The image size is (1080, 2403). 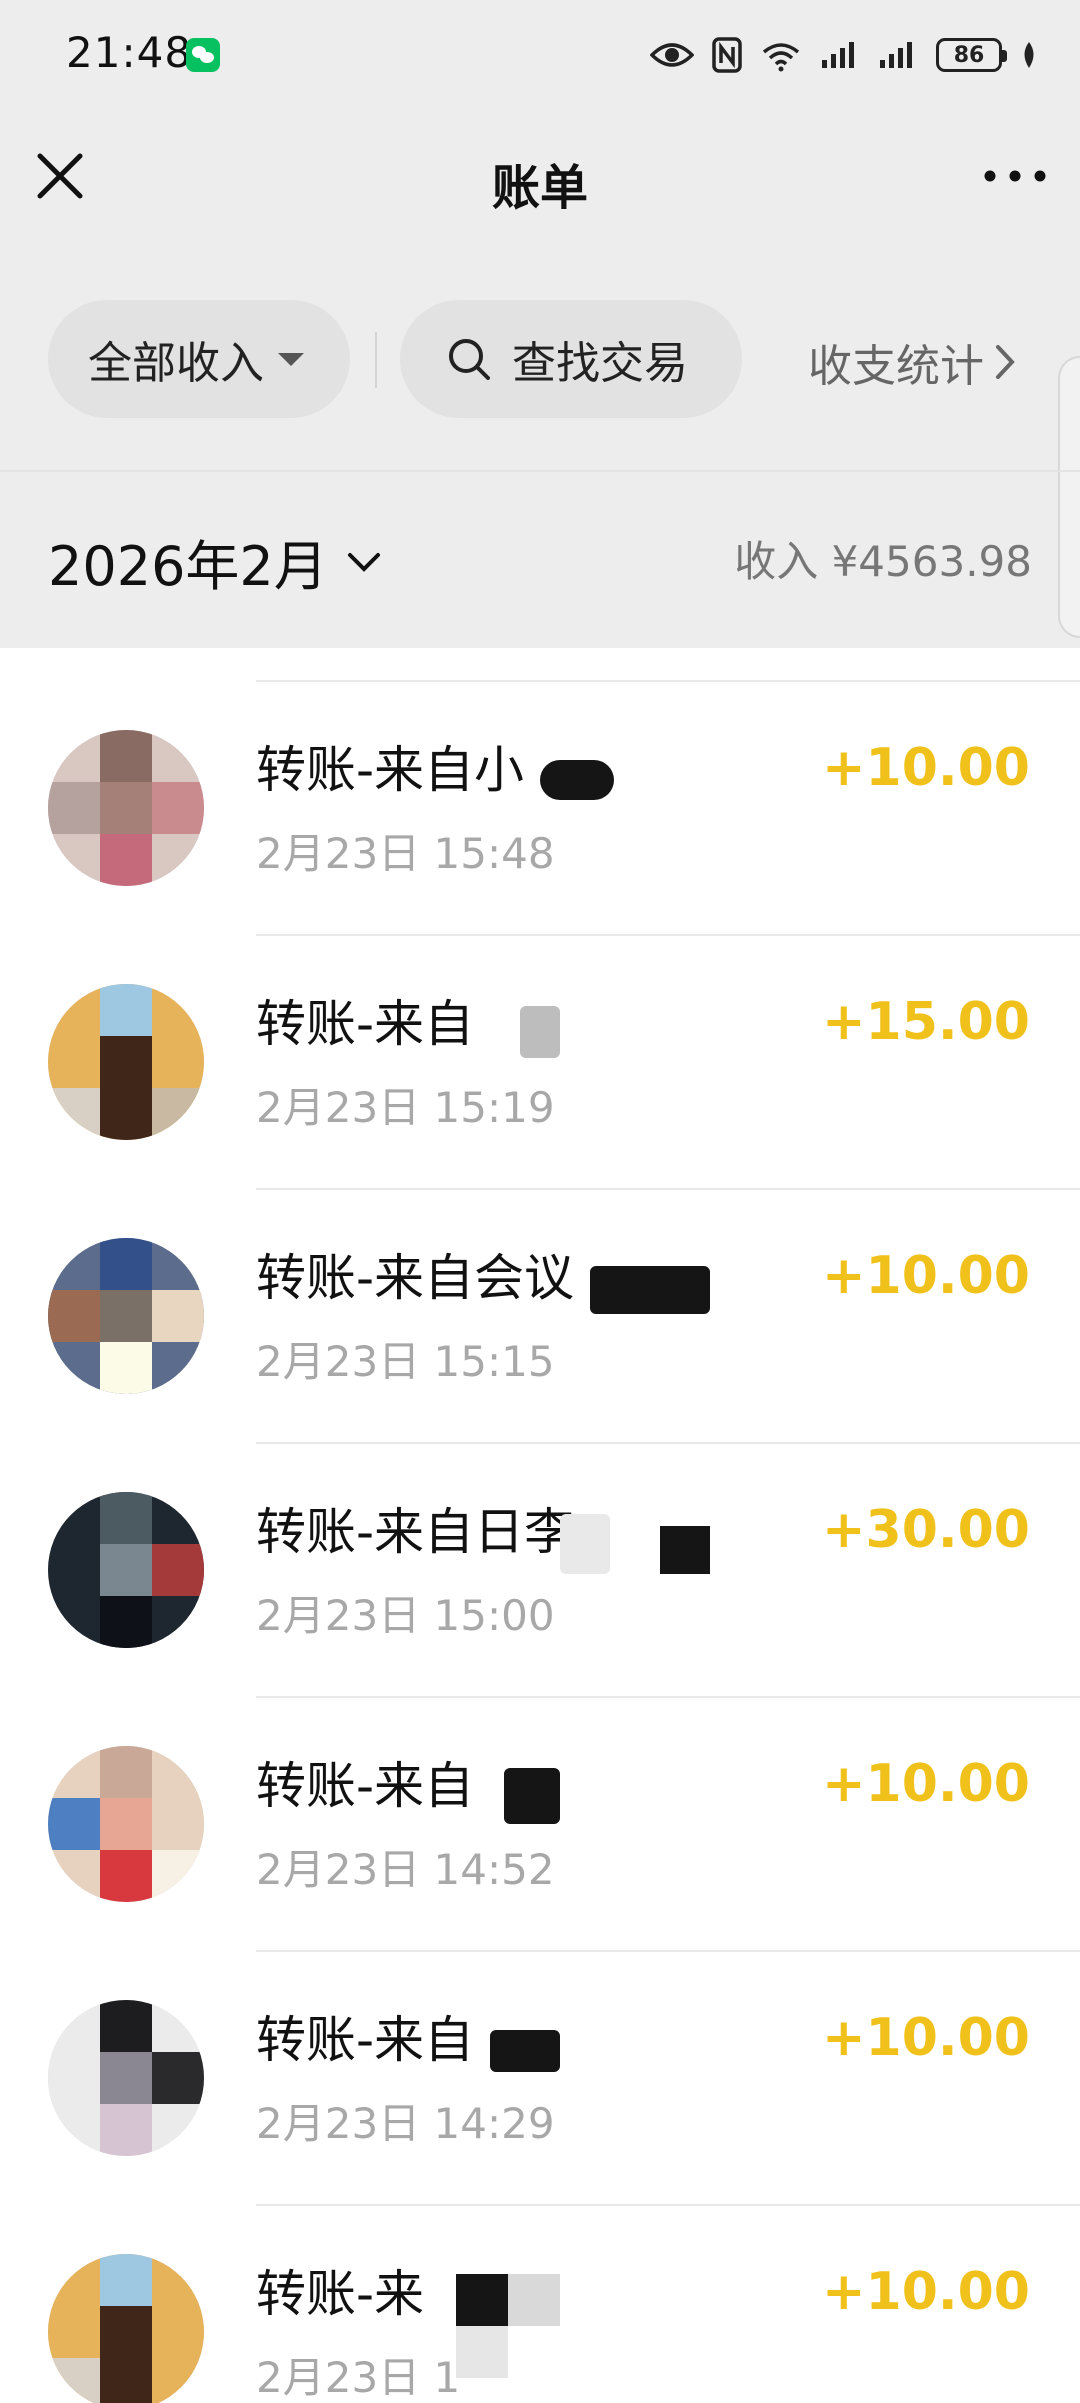 What do you see at coordinates (925, 1022) in the screenshot?
I see `transaction-amount: +15.00` at bounding box center [925, 1022].